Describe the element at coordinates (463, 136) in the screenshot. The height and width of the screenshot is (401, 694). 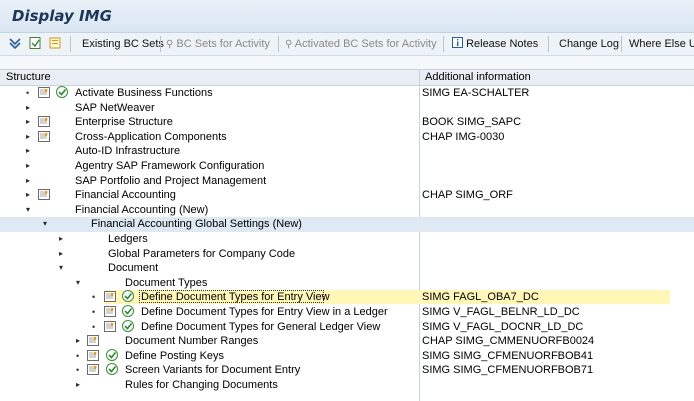
I see `additional-info: CHAP IMG-0030` at that location.